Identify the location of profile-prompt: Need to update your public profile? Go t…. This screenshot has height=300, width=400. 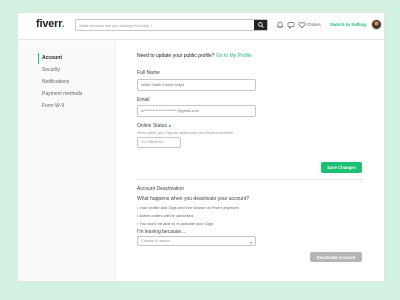
(194, 56).